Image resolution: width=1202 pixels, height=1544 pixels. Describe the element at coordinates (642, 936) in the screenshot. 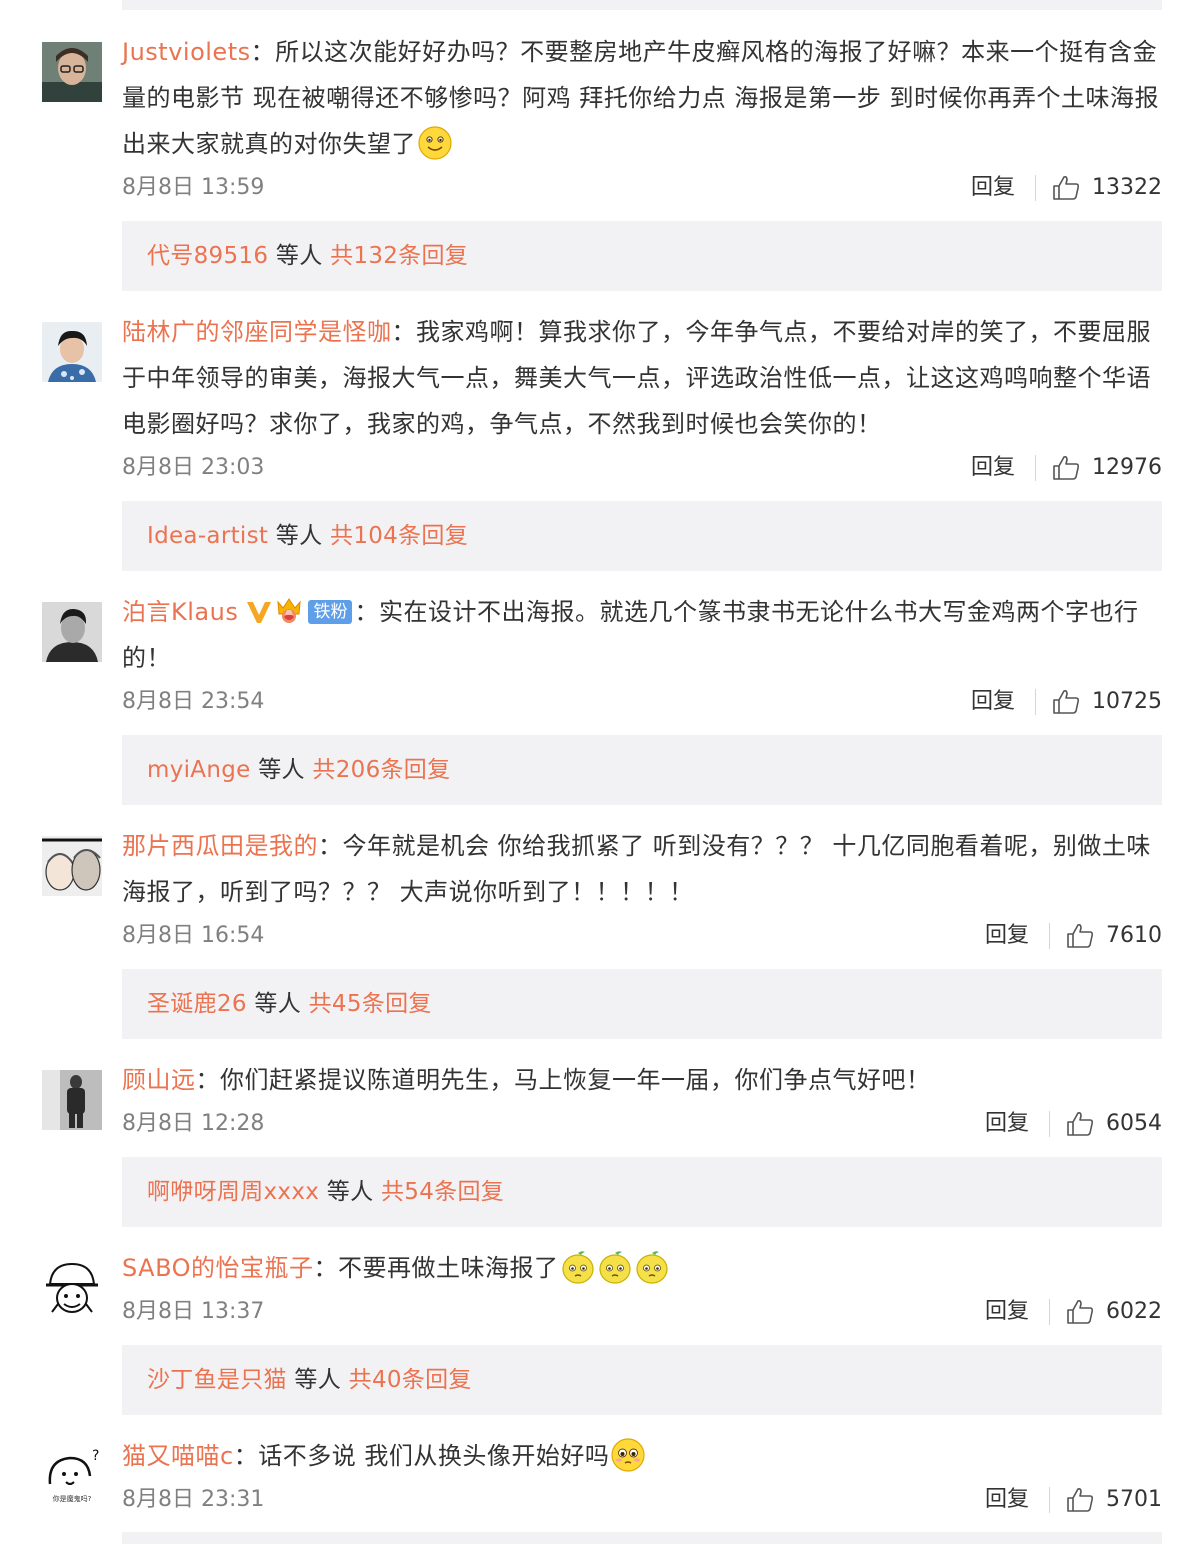

I see `comment-meta: 8月8日 16:54 回复 7610` at that location.